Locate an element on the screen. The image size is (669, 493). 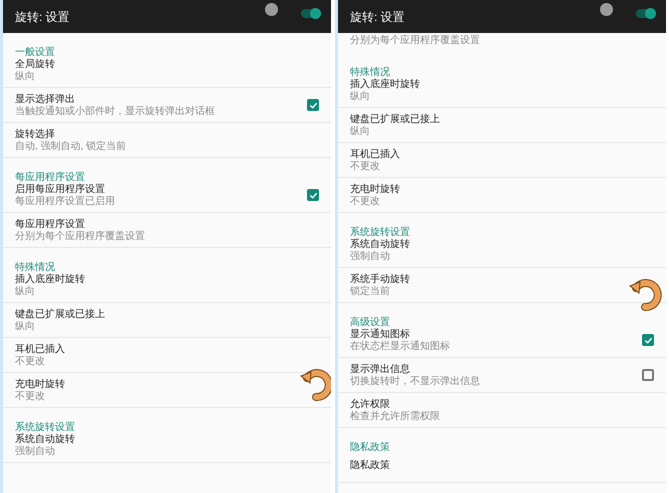
setting-title: 旋转选择 is located at coordinates (35, 134).